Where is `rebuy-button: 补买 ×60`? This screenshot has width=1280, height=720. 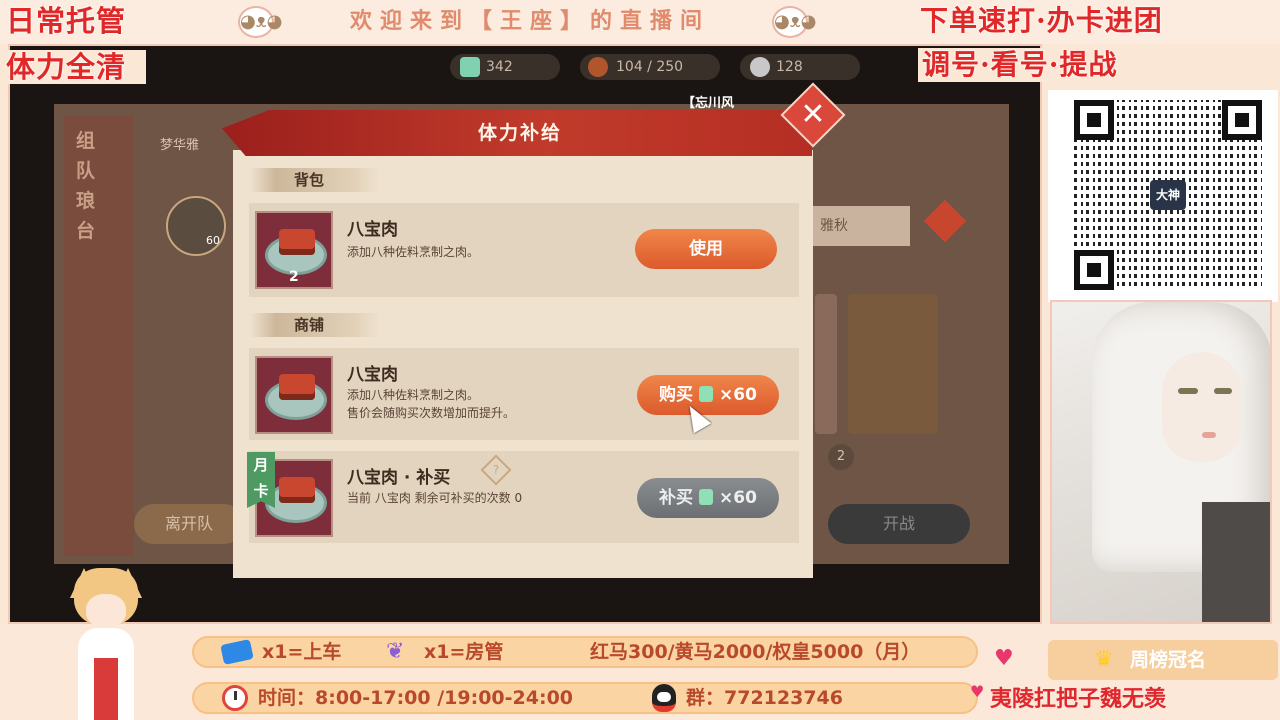 rebuy-button: 补买 ×60 is located at coordinates (708, 498).